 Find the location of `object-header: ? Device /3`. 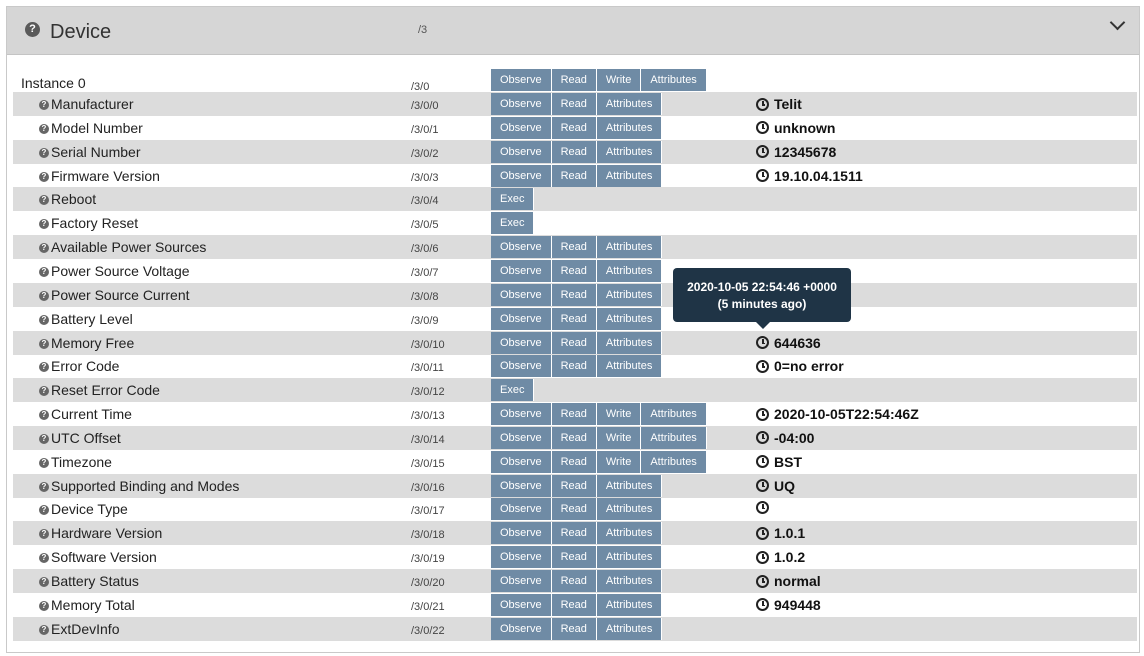

object-header: ? Device /3 is located at coordinates (573, 31).